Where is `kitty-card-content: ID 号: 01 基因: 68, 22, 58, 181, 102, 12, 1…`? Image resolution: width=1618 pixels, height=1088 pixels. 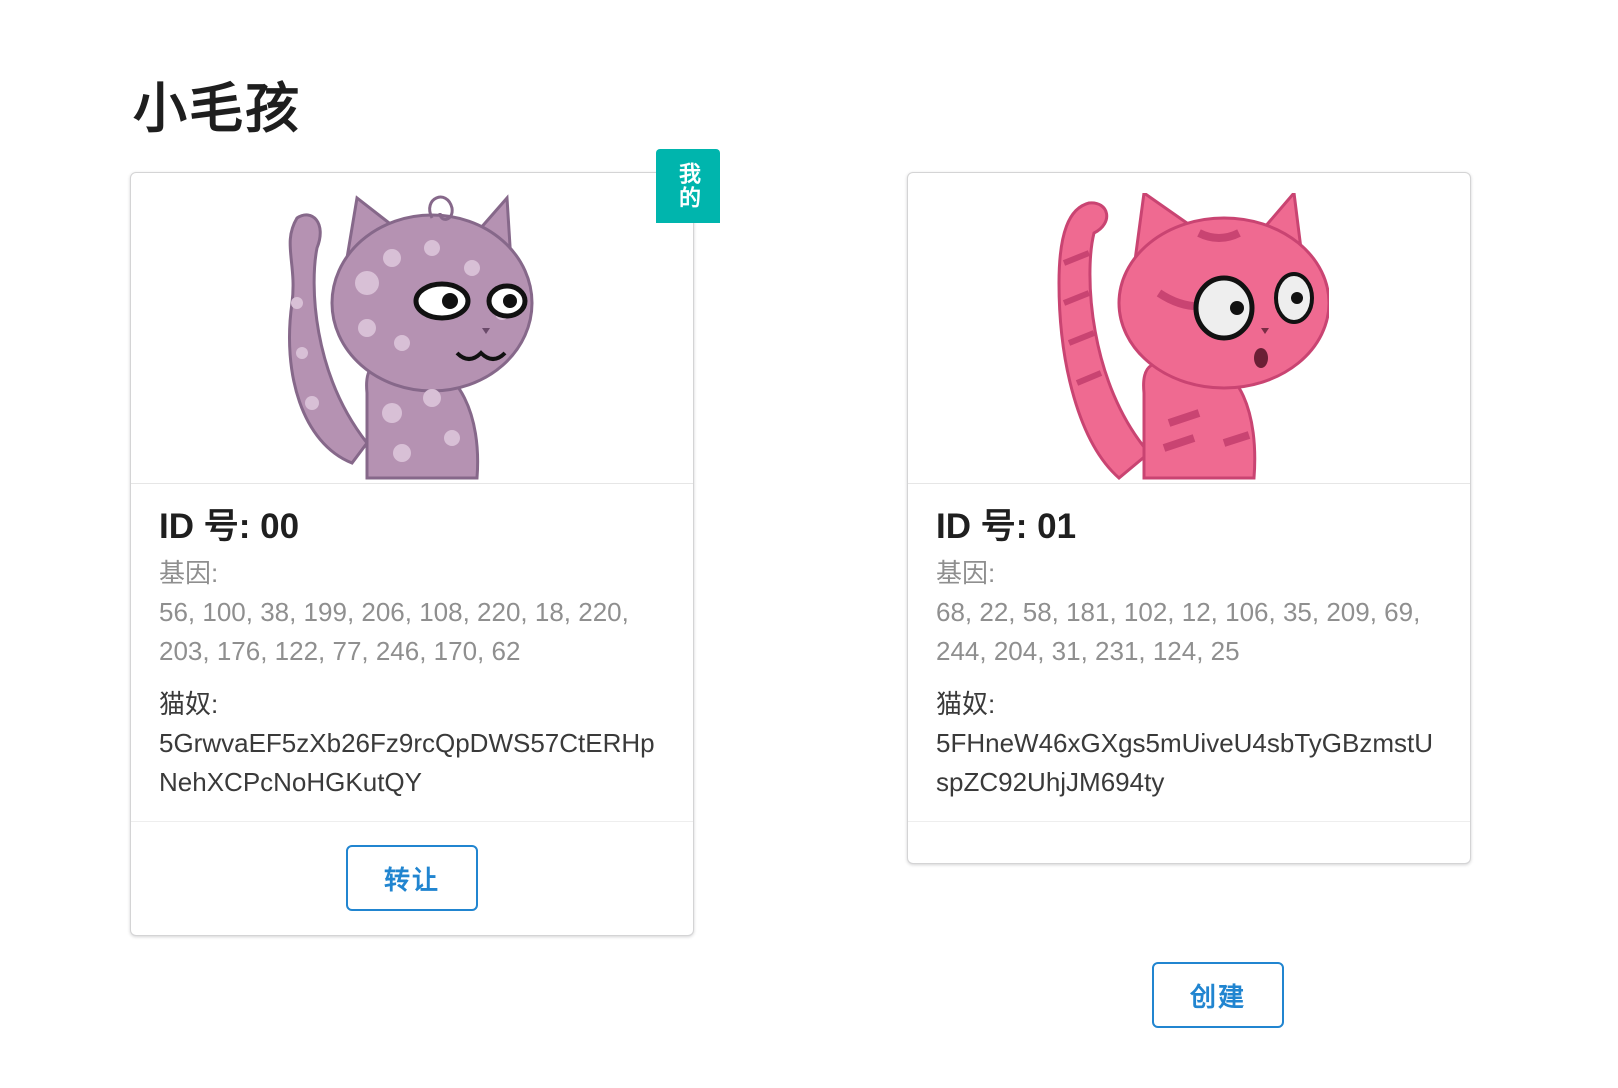 kitty-card-content: ID 号: 01 基因: 68, 22, 58, 181, 102, 12, 1… is located at coordinates (1189, 653).